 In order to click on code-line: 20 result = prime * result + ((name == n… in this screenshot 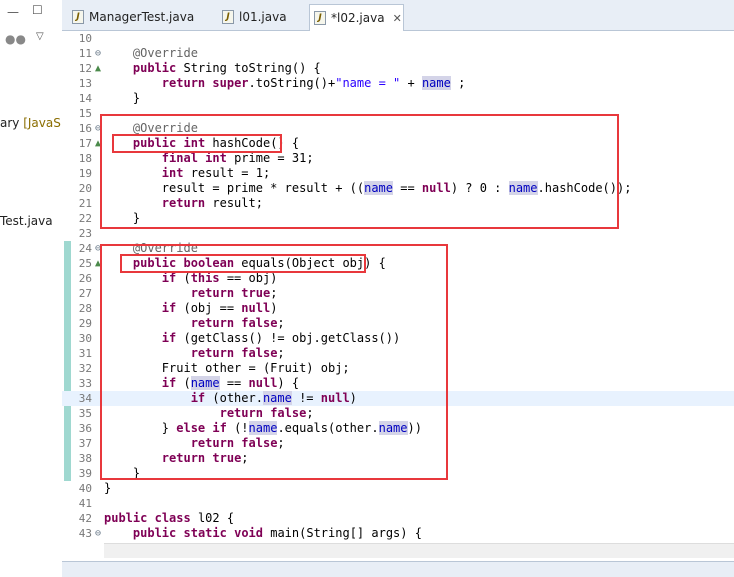, I will do `click(398, 188)`.